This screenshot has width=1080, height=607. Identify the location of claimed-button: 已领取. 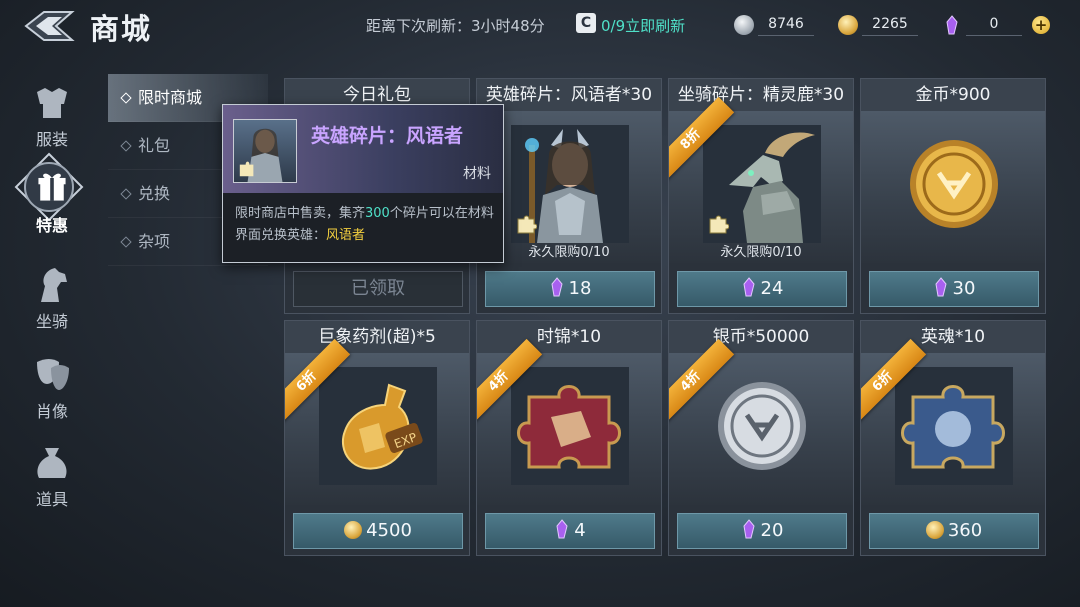
(378, 289).